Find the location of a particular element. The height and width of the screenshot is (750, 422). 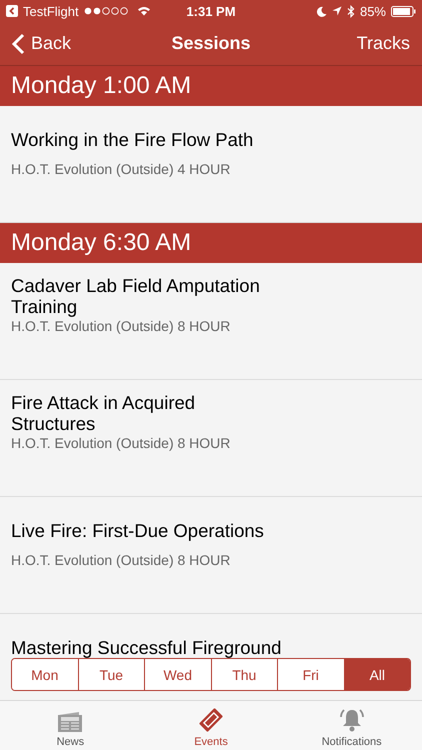

location-icon is located at coordinates (337, 11).